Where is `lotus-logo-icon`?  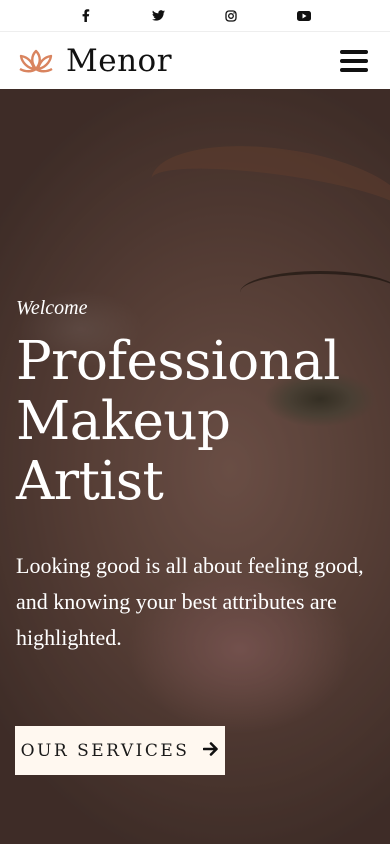 lotus-logo-icon is located at coordinates (36, 60).